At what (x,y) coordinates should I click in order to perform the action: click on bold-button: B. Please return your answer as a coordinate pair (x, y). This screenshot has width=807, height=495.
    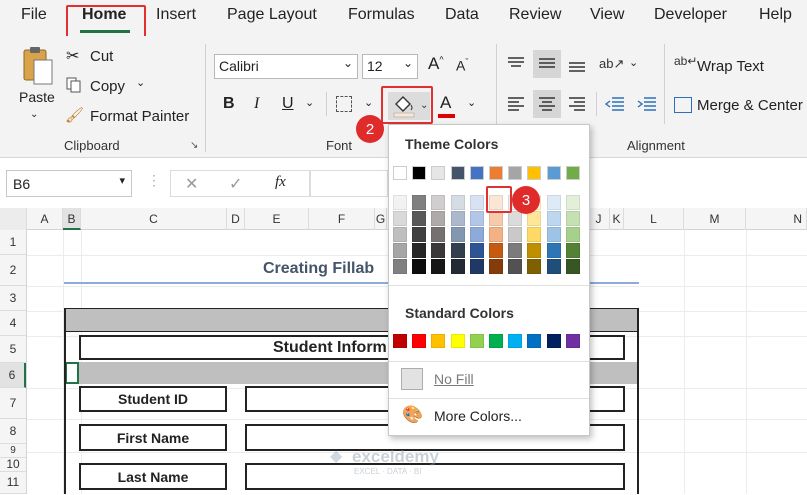
    Looking at the image, I should click on (229, 104).